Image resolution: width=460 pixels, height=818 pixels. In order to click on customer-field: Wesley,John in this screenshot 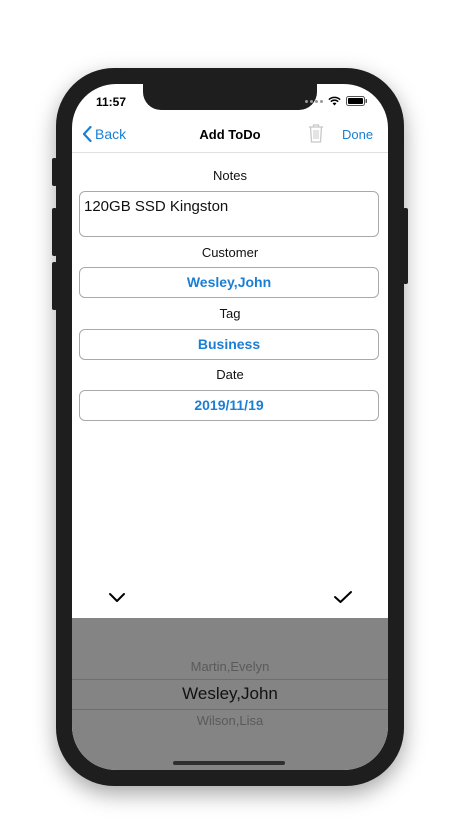, I will do `click(229, 282)`.